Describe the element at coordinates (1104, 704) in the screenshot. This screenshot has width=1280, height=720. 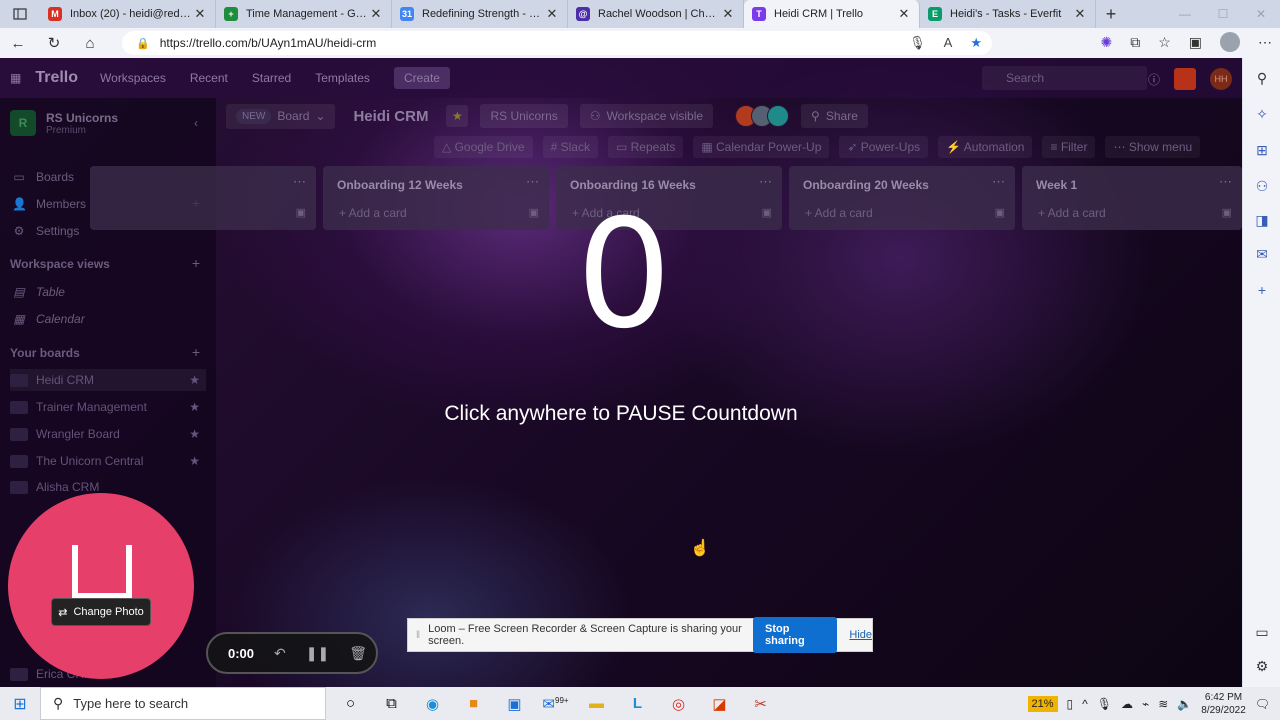
I see `microphone-icon: 🎙` at that location.